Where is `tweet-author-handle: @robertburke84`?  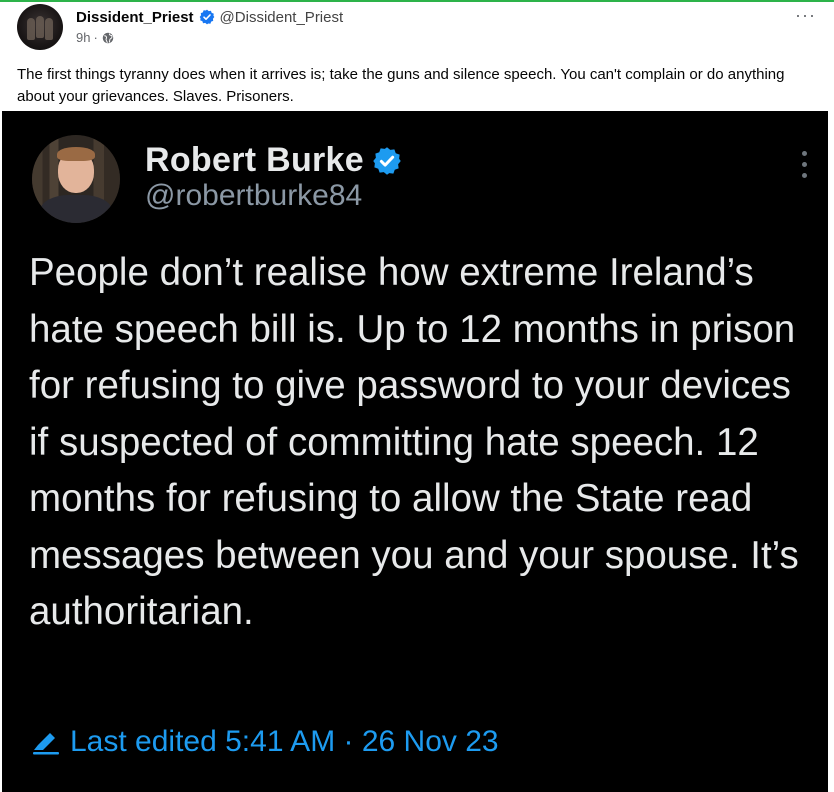
tweet-author-handle: @robertburke84 is located at coordinates (254, 195).